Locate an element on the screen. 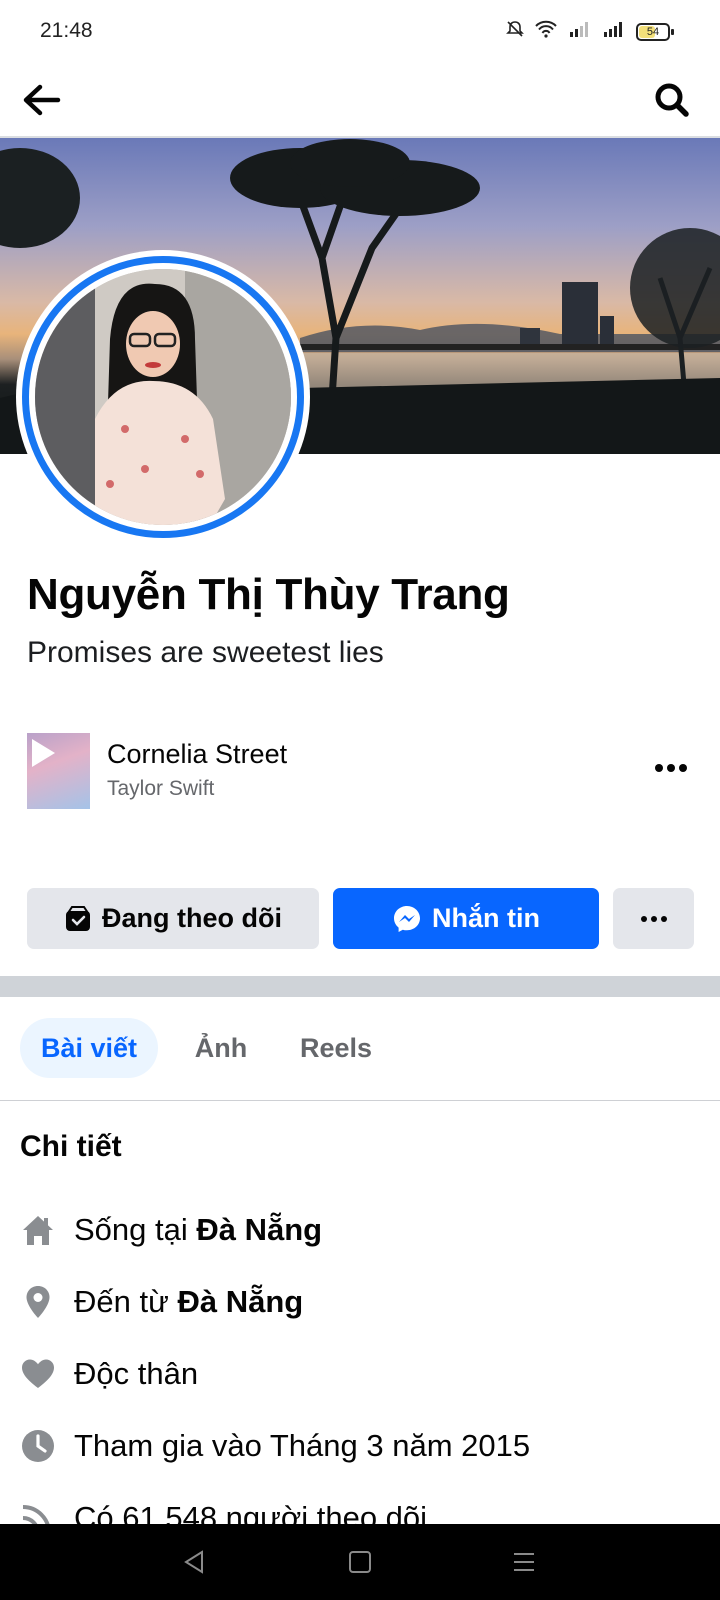 Image resolution: width=720 pixels, height=1600 pixels. nav-home-button is located at coordinates (360, 1562).